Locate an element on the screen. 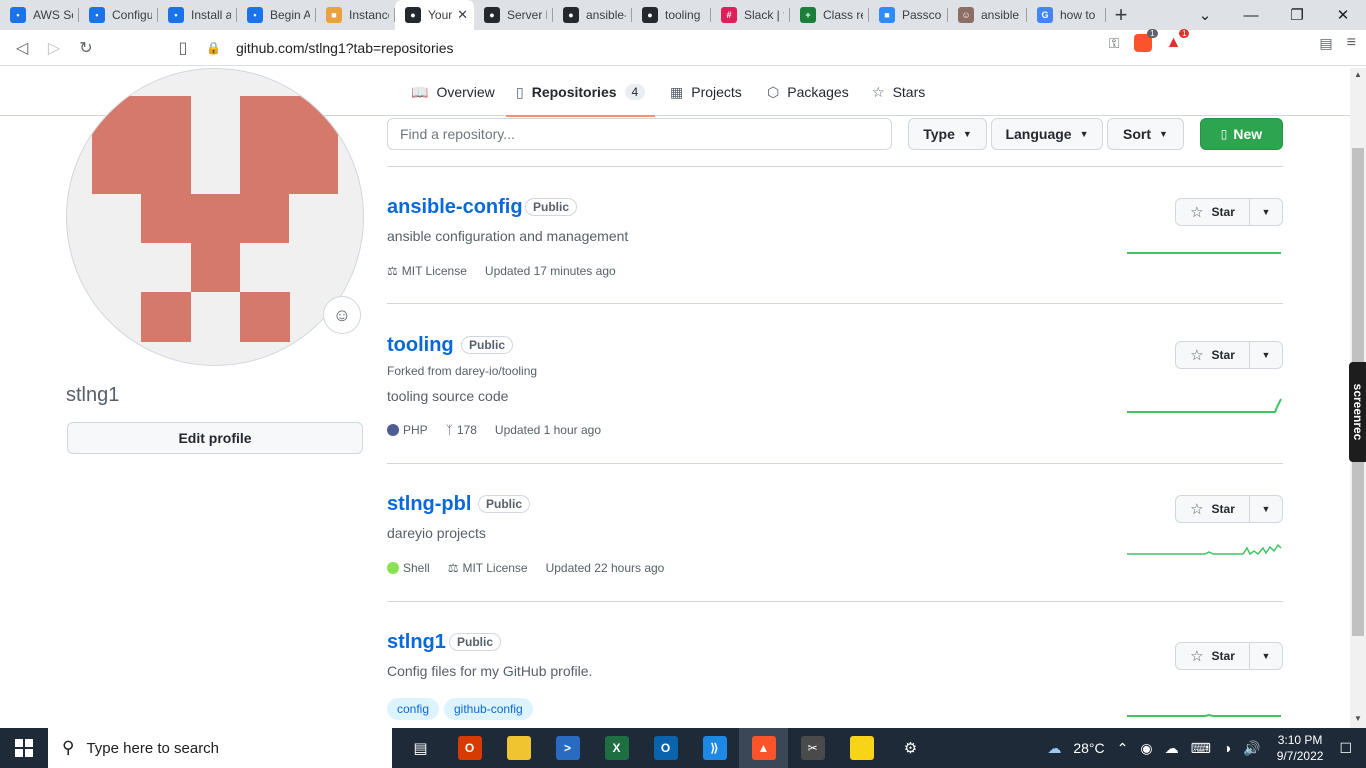 Image resolution: width=1366 pixels, height=768 pixels. screenrec-overlay: screenrec is located at coordinates (1357, 412).